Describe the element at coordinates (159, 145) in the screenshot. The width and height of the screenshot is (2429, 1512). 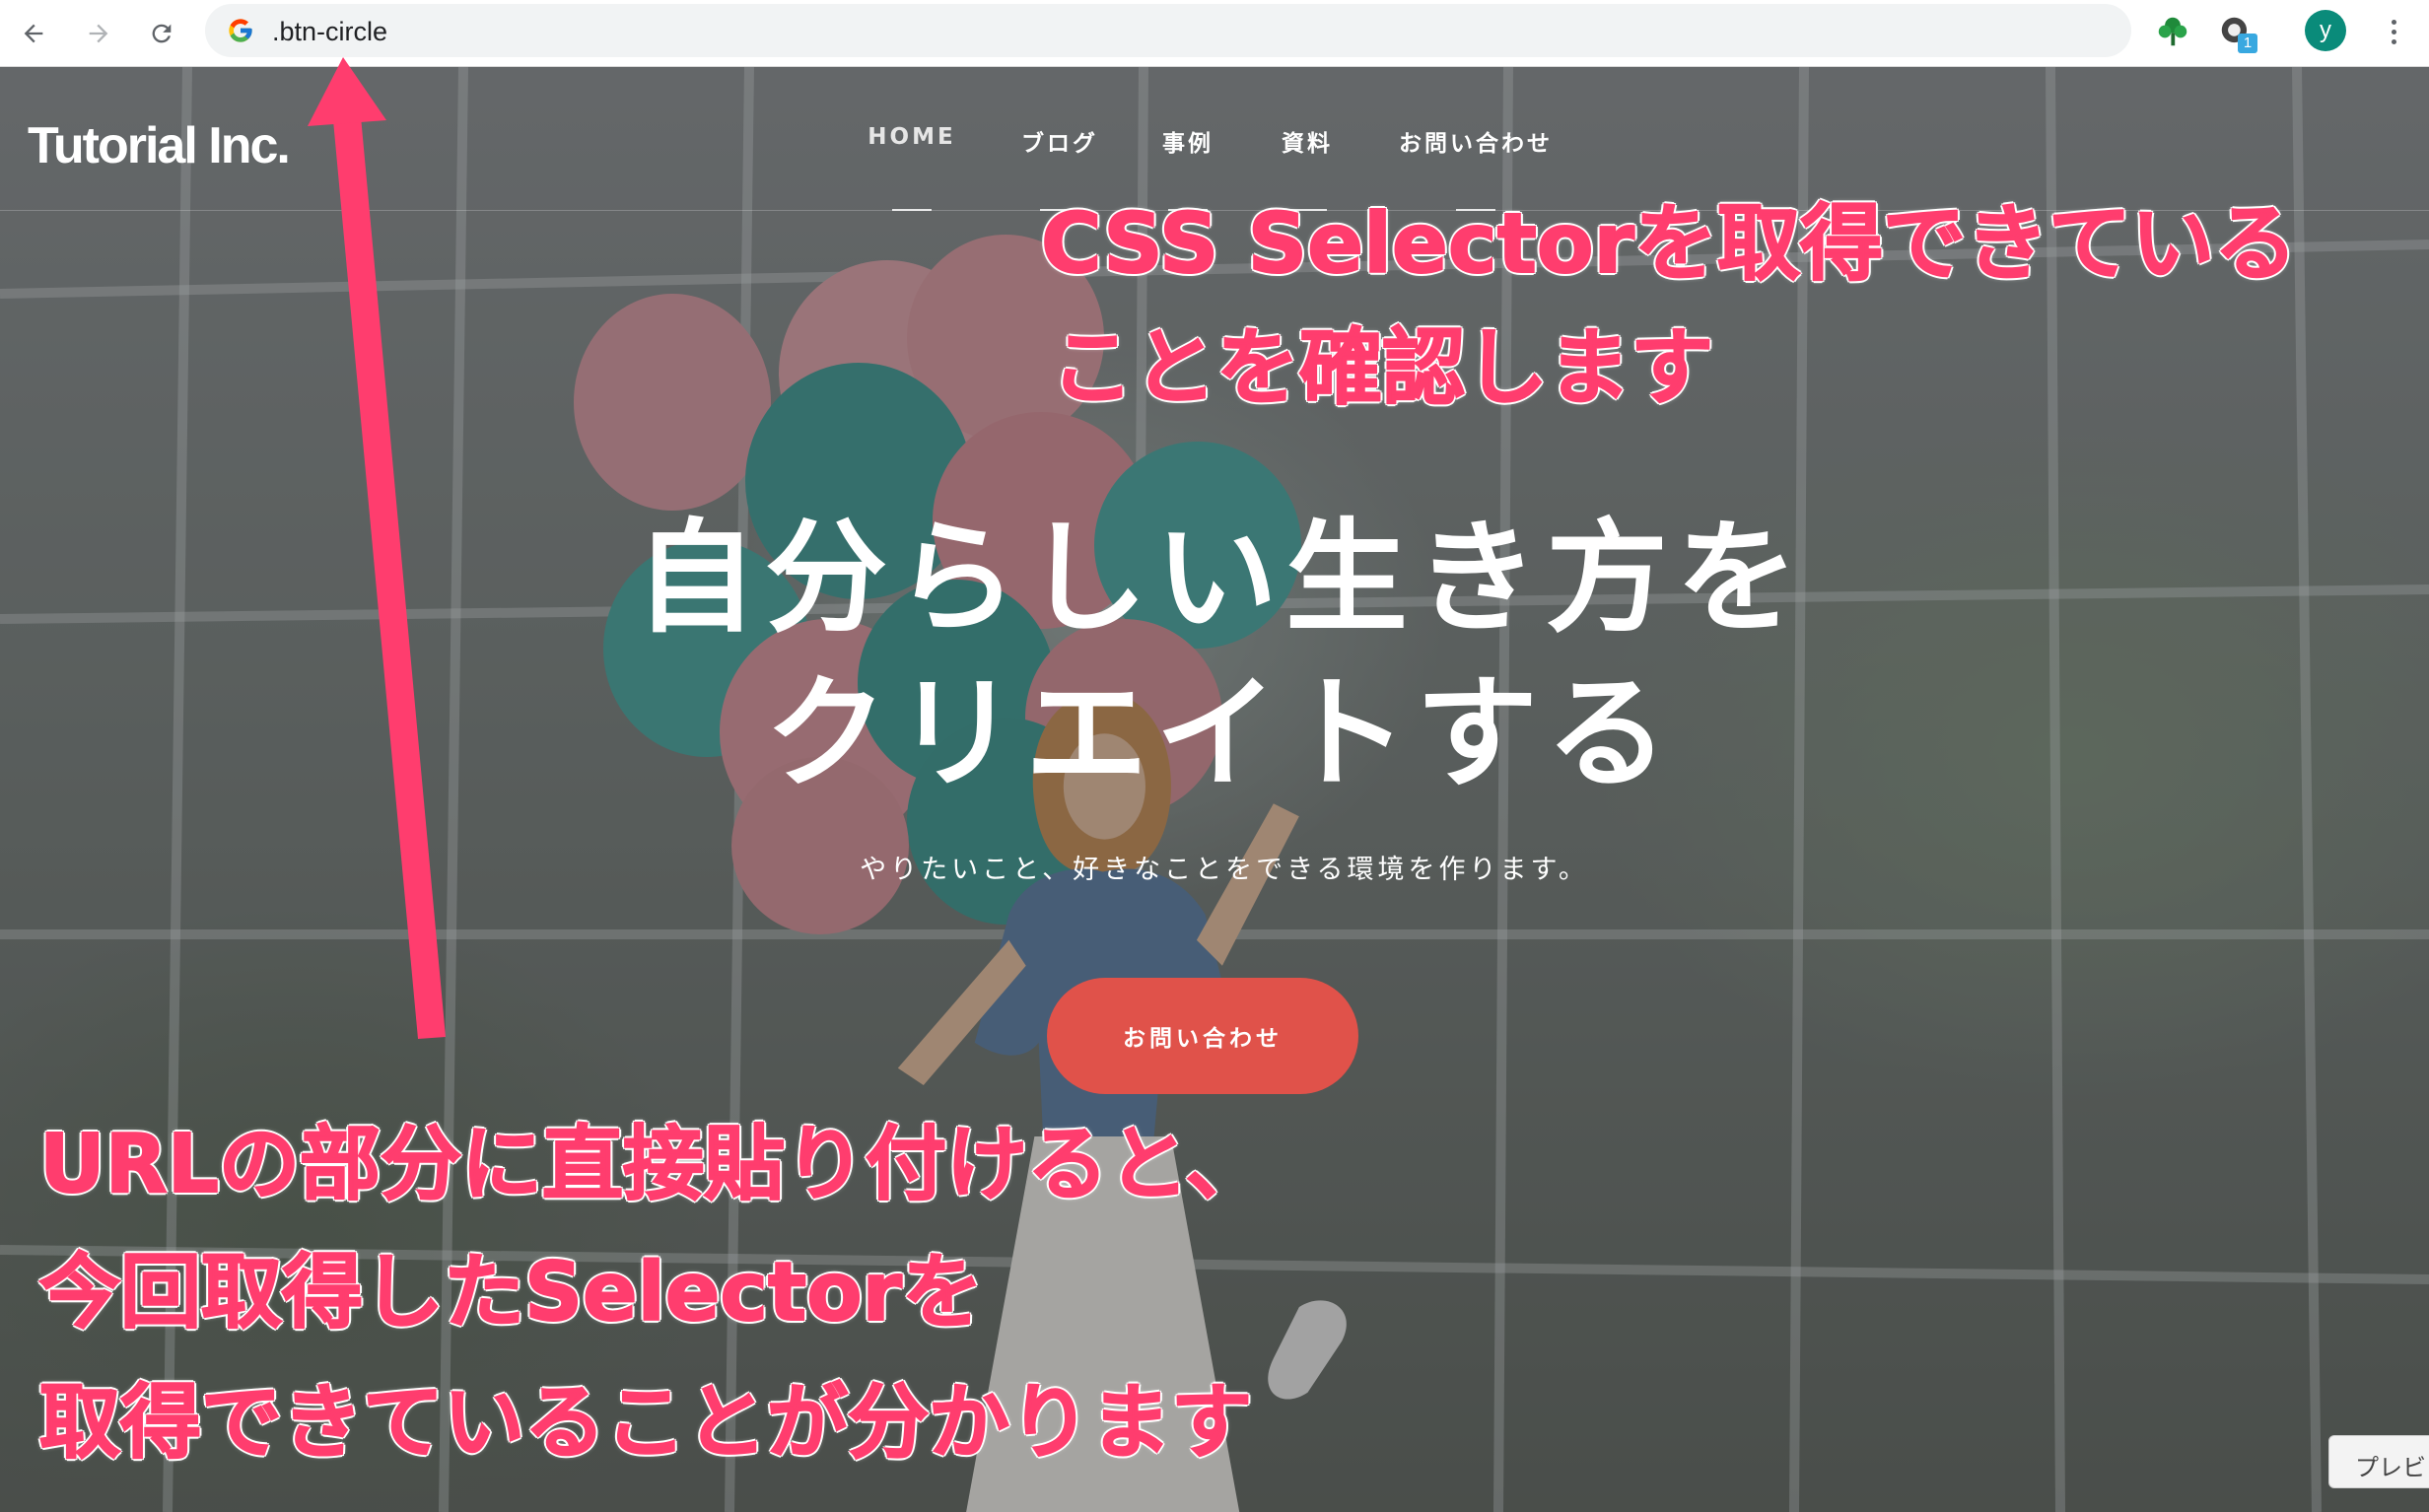
I see `site-logo: Tutorial Inc.` at that location.